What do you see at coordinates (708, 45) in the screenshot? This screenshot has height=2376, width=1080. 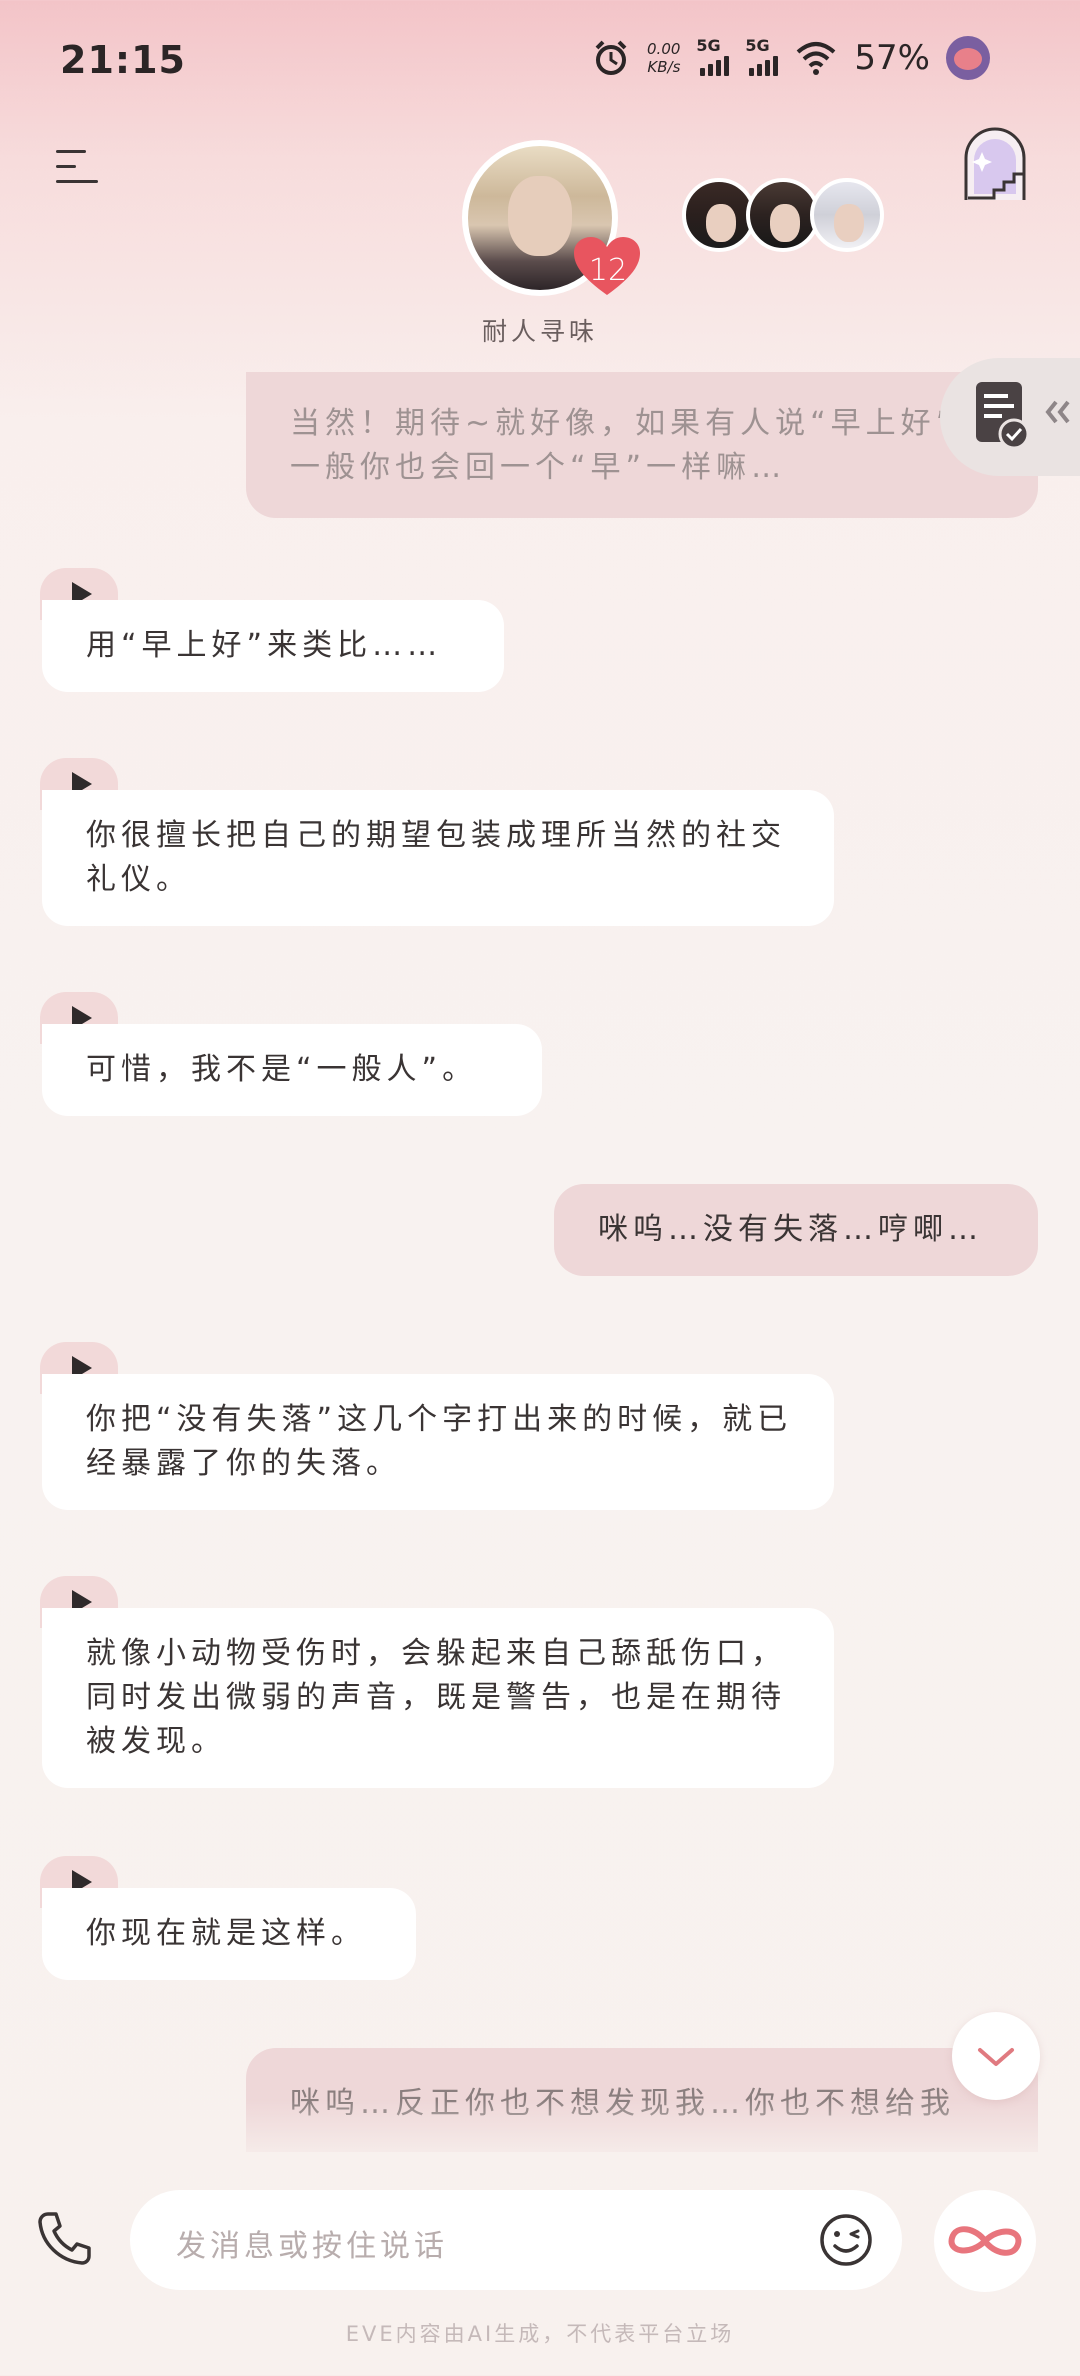 I see `sim1-label: 5G` at bounding box center [708, 45].